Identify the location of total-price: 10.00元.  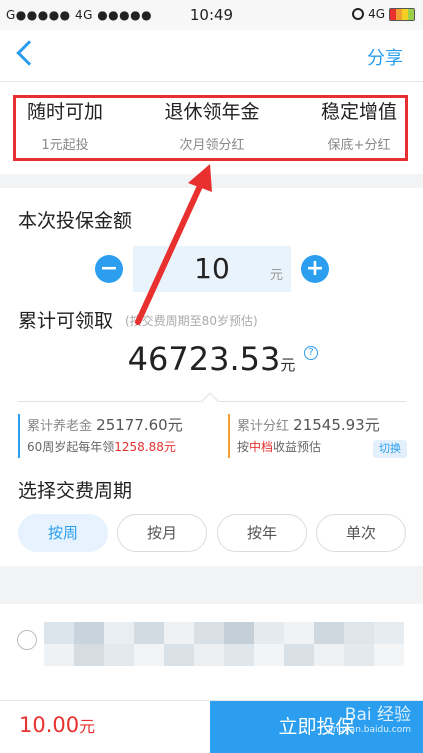
(57, 725).